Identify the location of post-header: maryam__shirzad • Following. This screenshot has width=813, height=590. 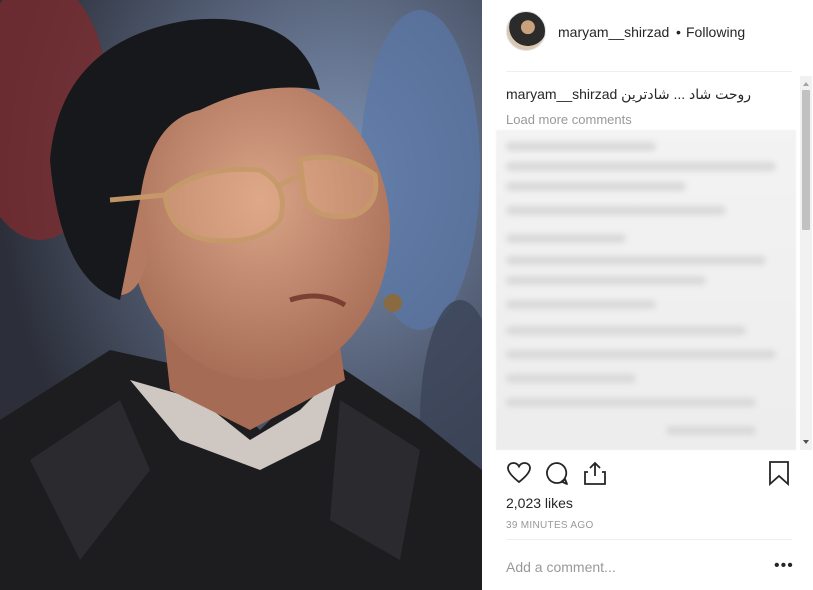
(647, 34).